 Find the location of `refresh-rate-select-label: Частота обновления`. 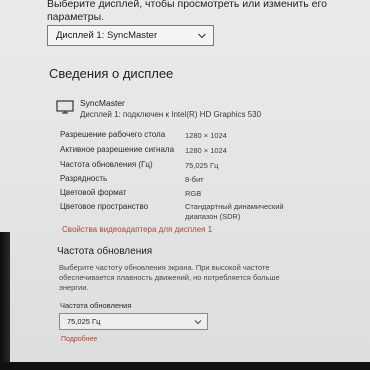

refresh-rate-select-label: Частота обновления is located at coordinates (96, 305).